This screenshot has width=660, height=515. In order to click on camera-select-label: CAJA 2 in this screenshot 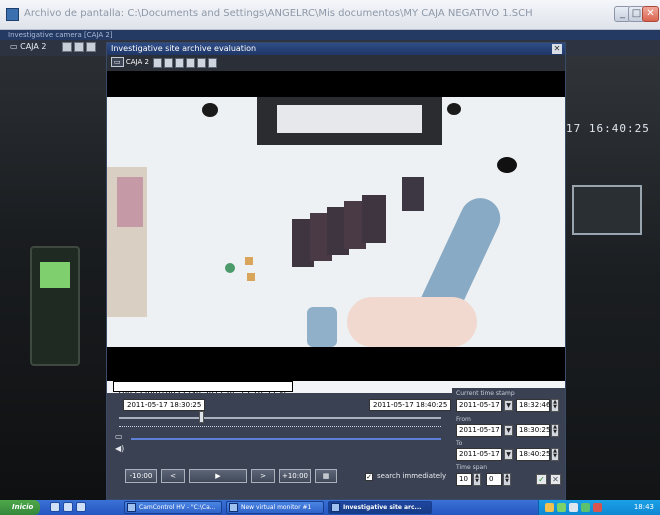, I will do `click(137, 62)`.